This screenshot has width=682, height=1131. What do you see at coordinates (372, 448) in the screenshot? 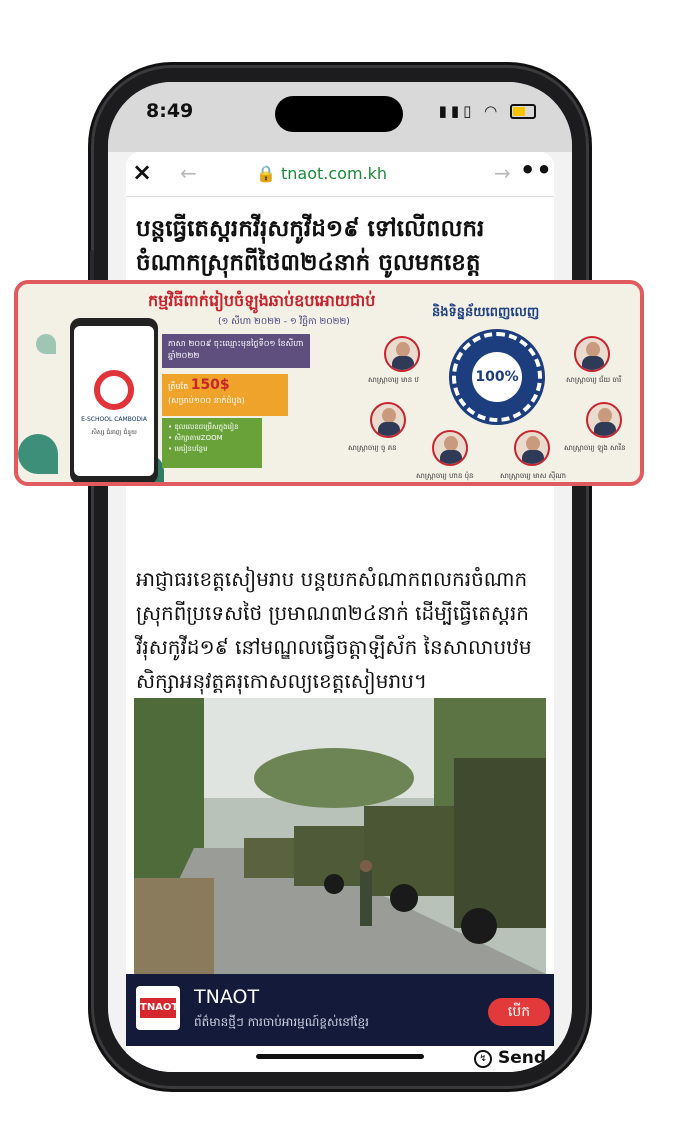
I see `teacher-name: សាស្ត្រាចារ្យ ចូ គន` at bounding box center [372, 448].